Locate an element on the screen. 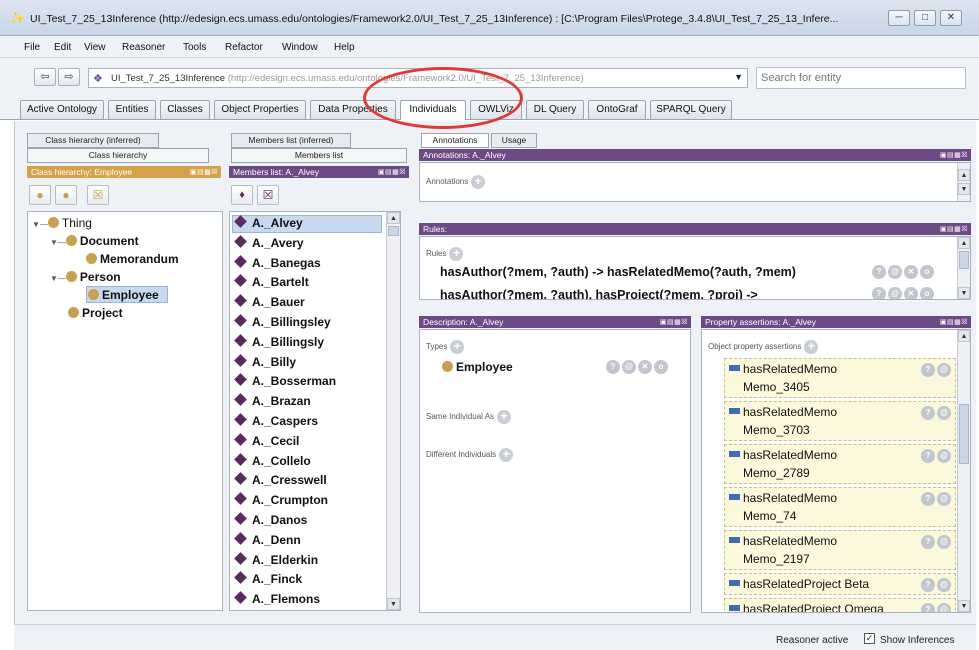  rules-scrollbar: ▲ ▼ is located at coordinates (963, 268).